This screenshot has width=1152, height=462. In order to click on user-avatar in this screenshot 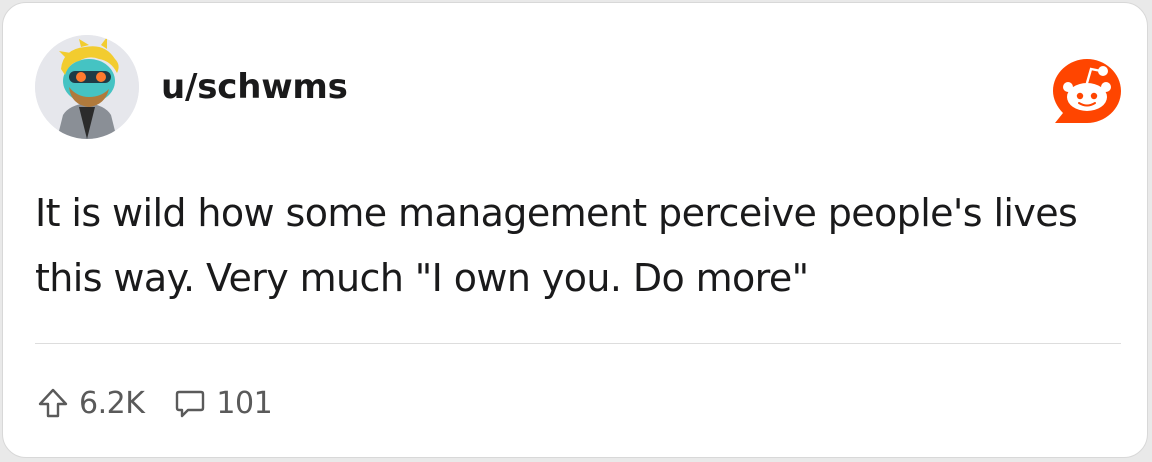, I will do `click(87, 87)`.